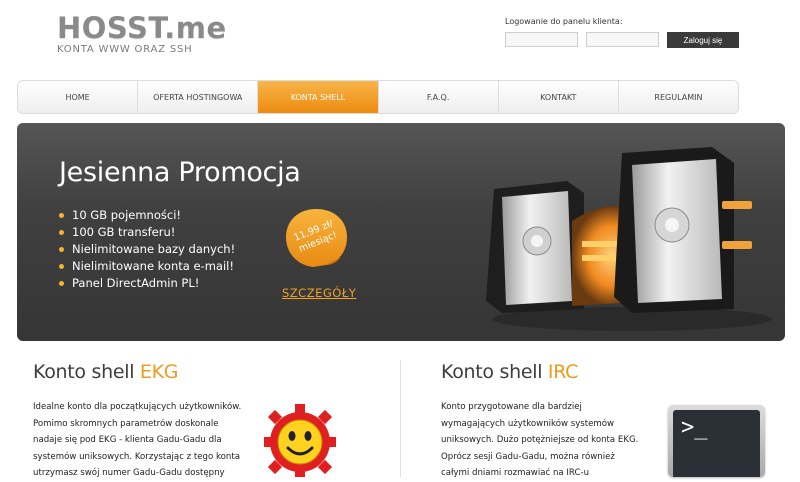 This screenshot has height=482, width=800. Describe the element at coordinates (563, 372) in the screenshot. I see `title-accent: IRC` at that location.